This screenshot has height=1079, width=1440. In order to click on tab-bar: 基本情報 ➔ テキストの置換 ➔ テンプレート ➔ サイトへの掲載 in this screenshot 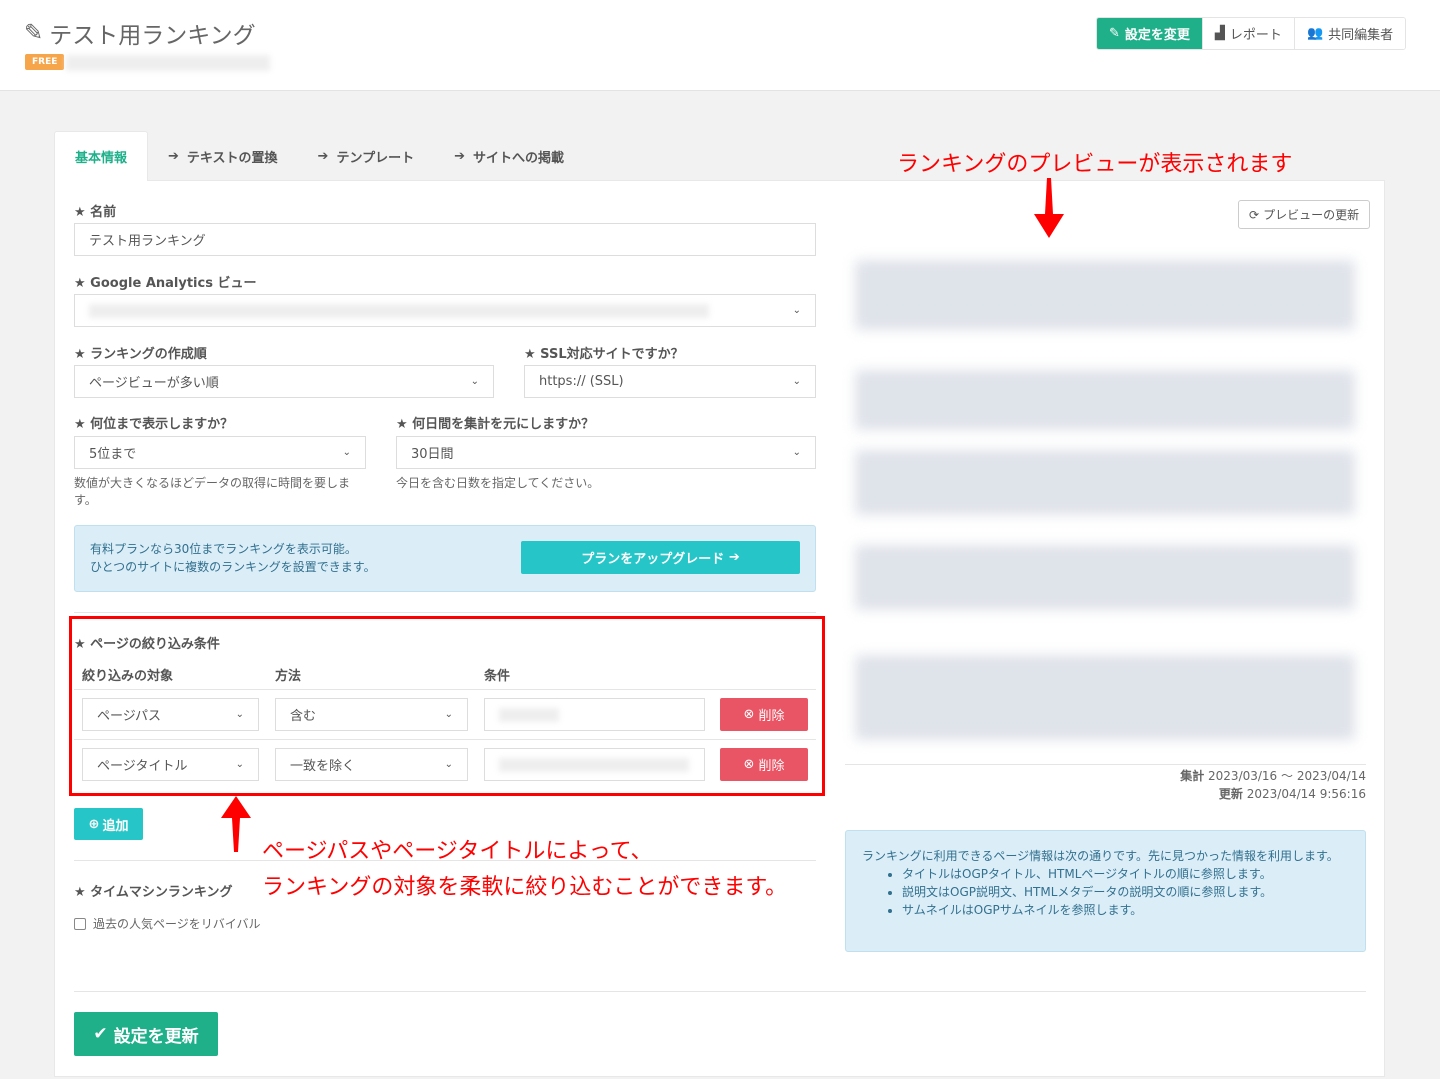, I will do `click(319, 156)`.